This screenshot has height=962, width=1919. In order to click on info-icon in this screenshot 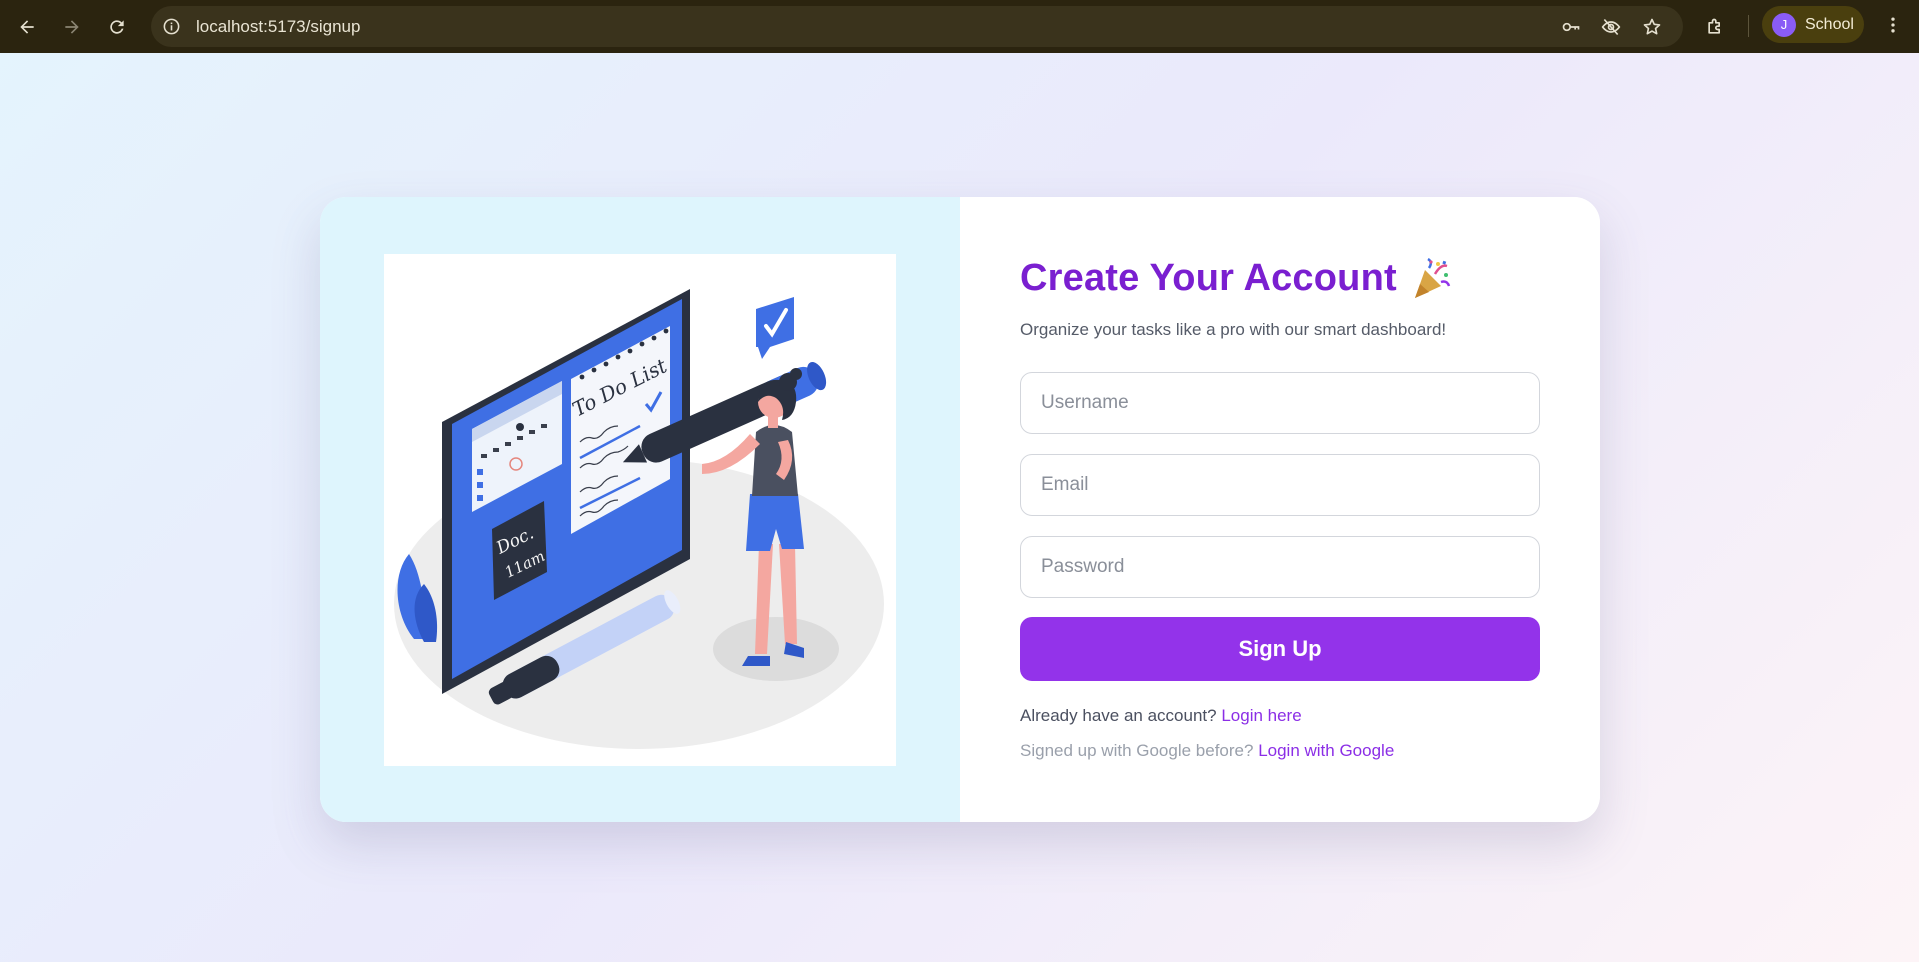, I will do `click(171, 26)`.